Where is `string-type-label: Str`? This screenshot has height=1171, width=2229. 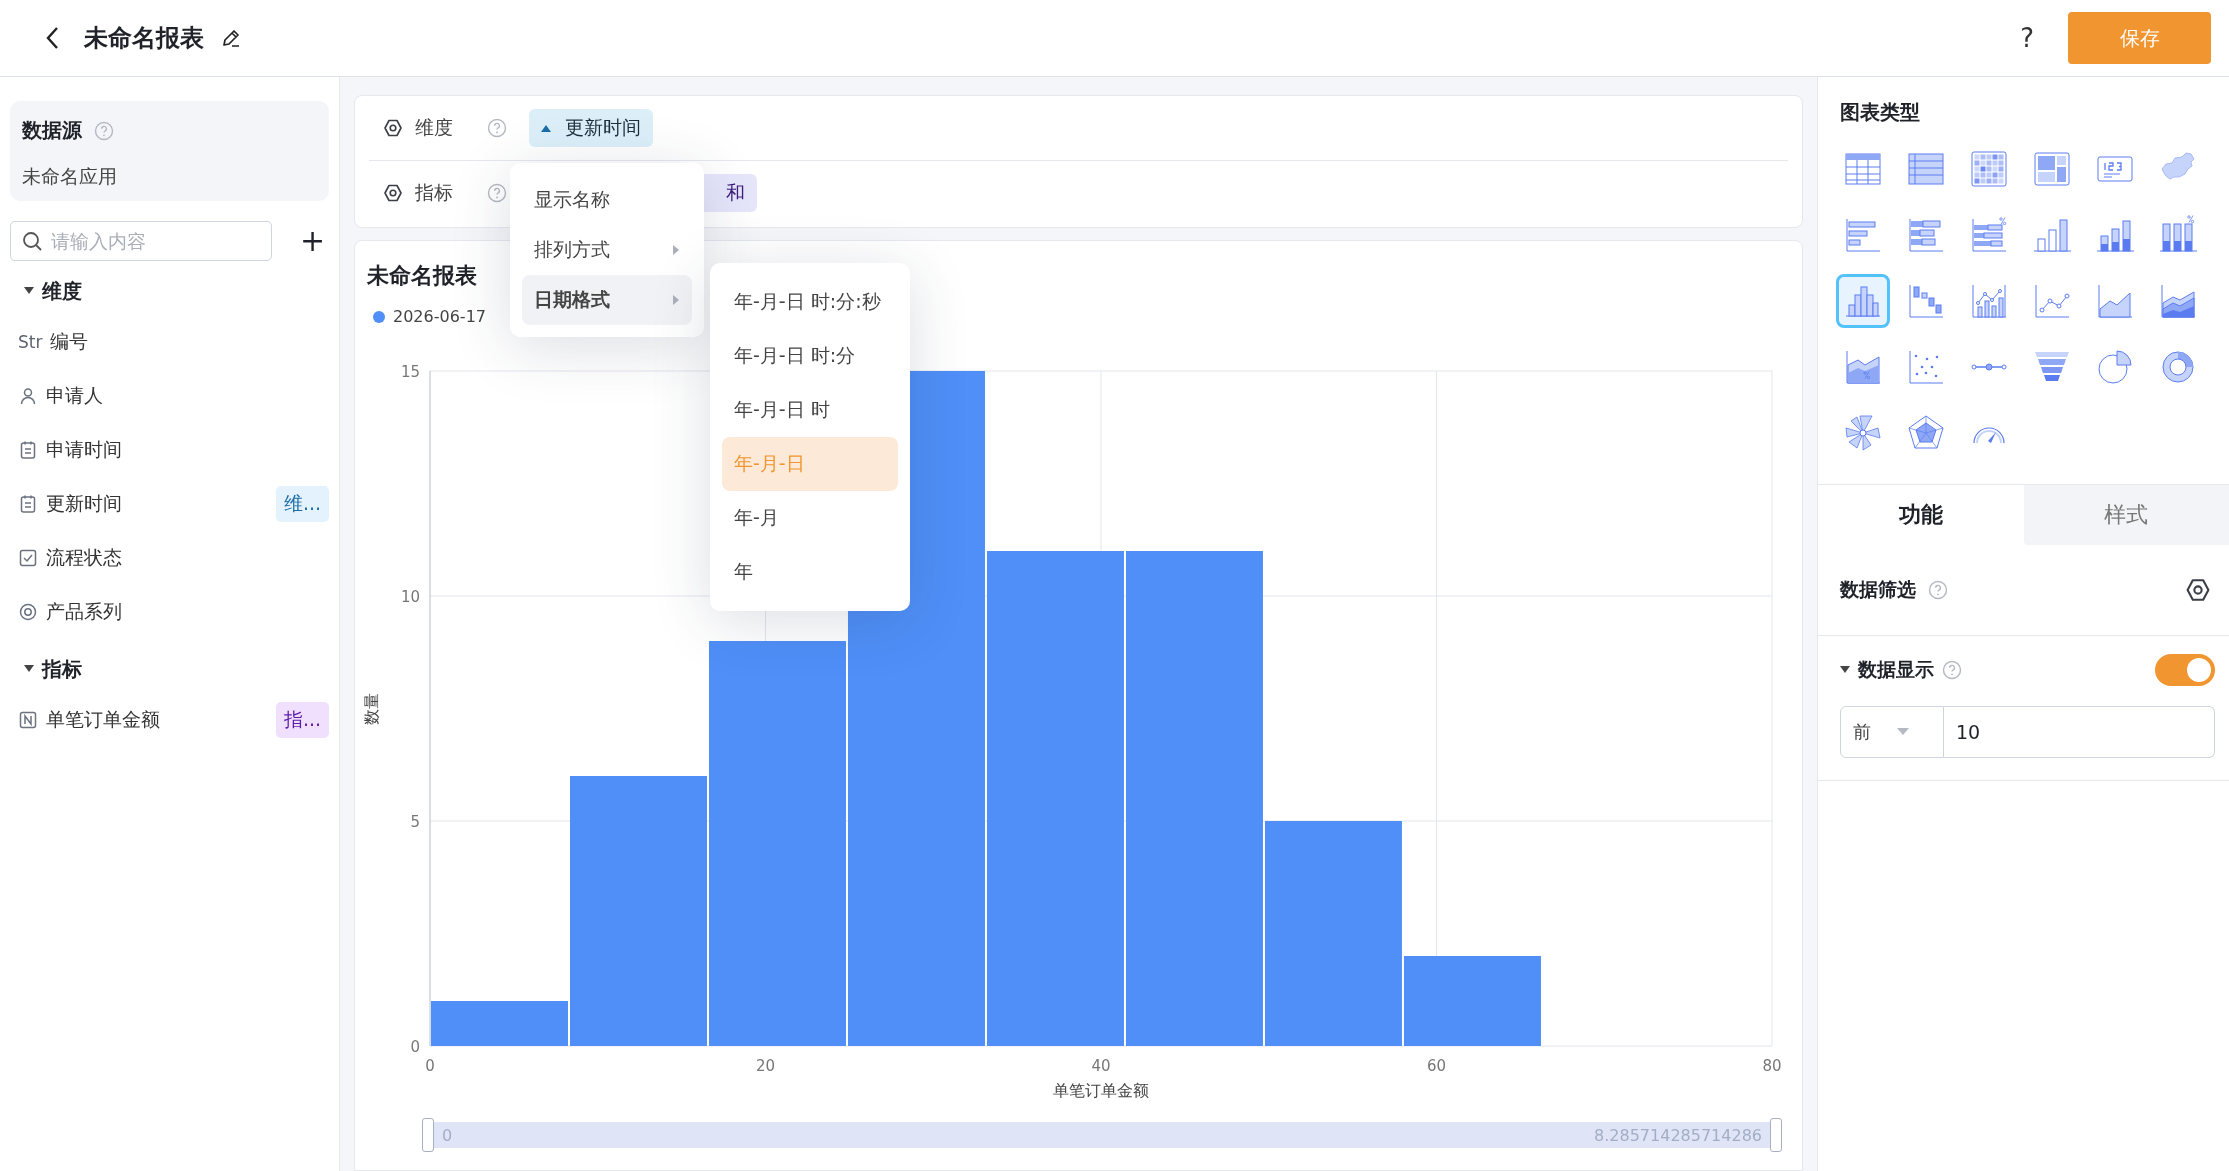
string-type-label: Str is located at coordinates (30, 342).